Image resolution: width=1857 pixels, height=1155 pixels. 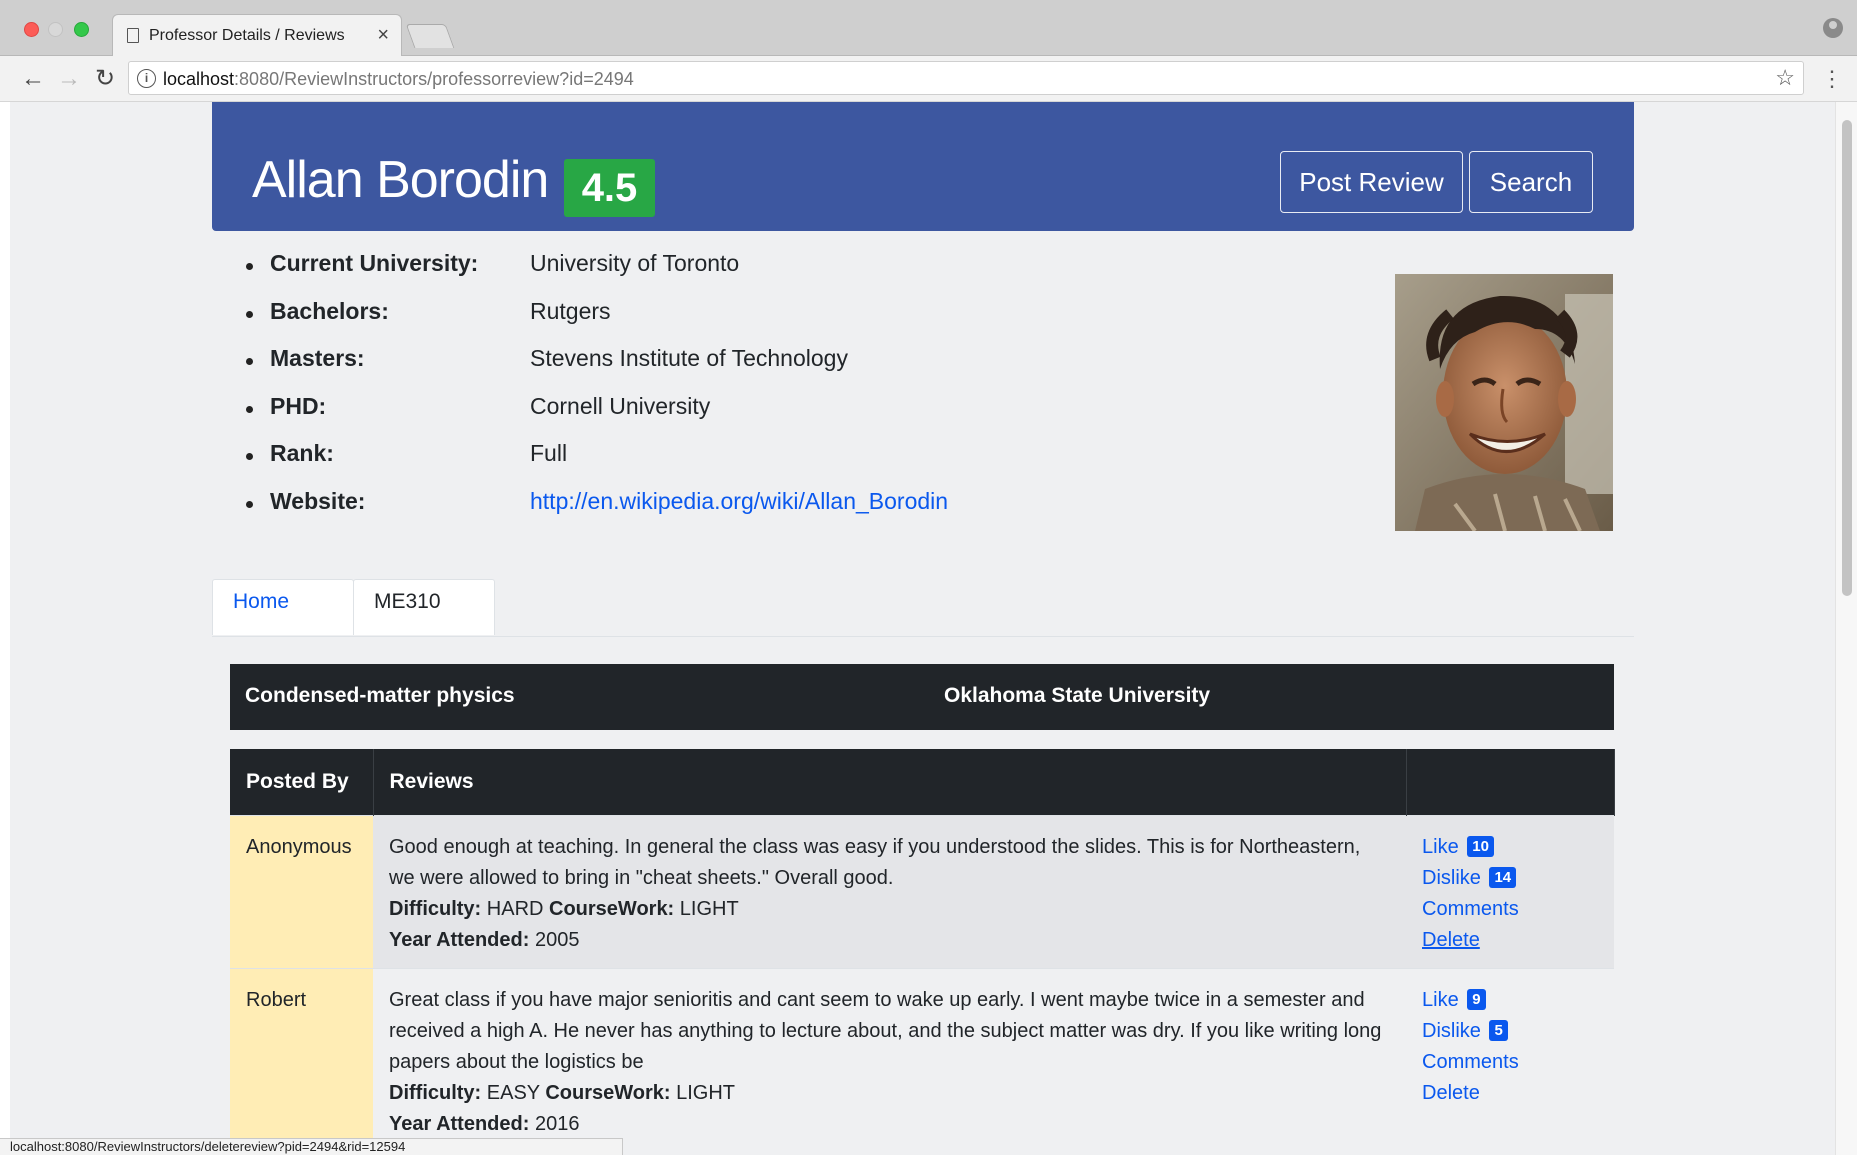 What do you see at coordinates (302, 782) in the screenshot?
I see `posted-by-header: Posted By` at bounding box center [302, 782].